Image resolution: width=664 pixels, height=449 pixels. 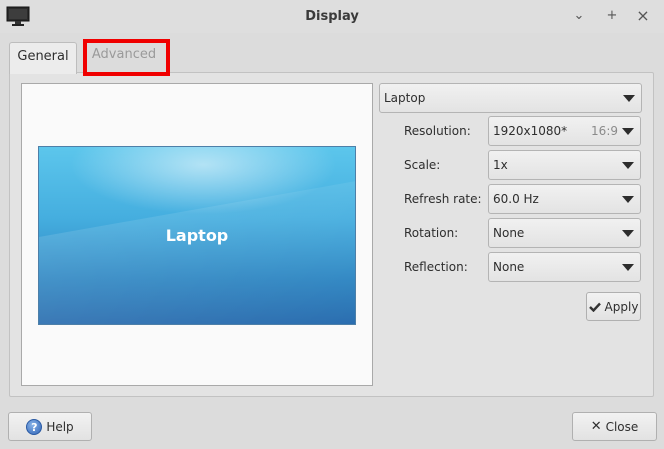 I want to click on reflection-value: None, so click(x=509, y=267).